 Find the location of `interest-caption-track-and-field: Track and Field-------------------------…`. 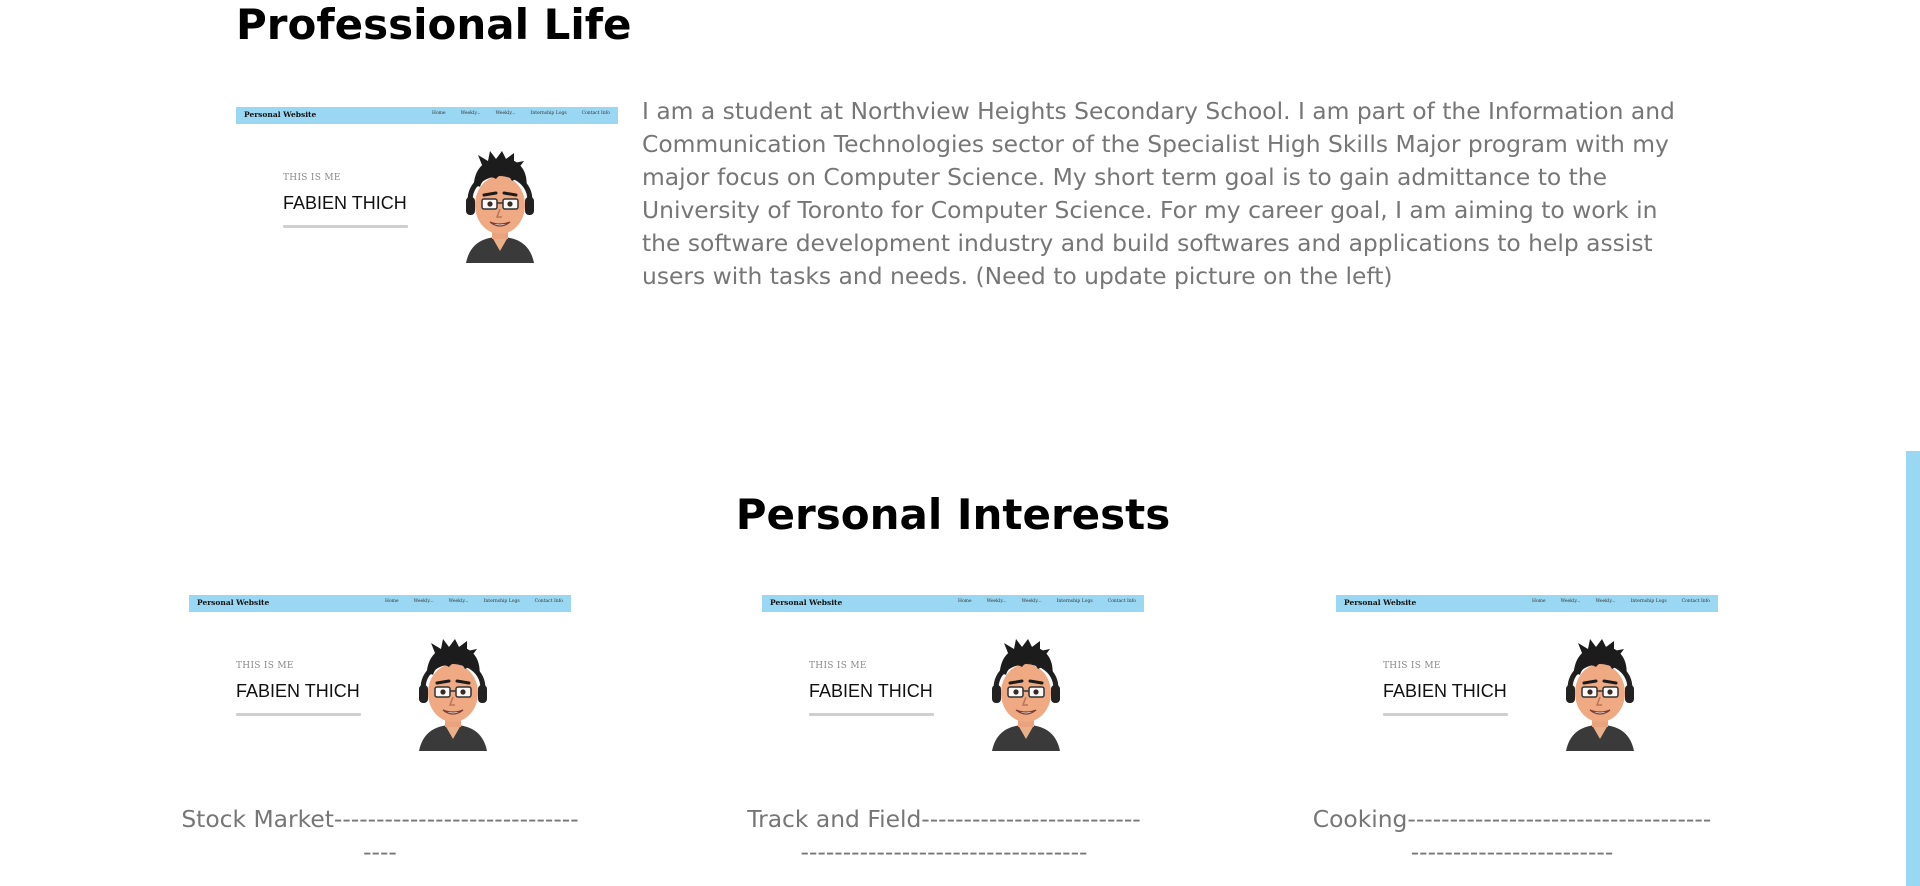

interest-caption-track-and-field: Track and Field-------------------------… is located at coordinates (944, 835).